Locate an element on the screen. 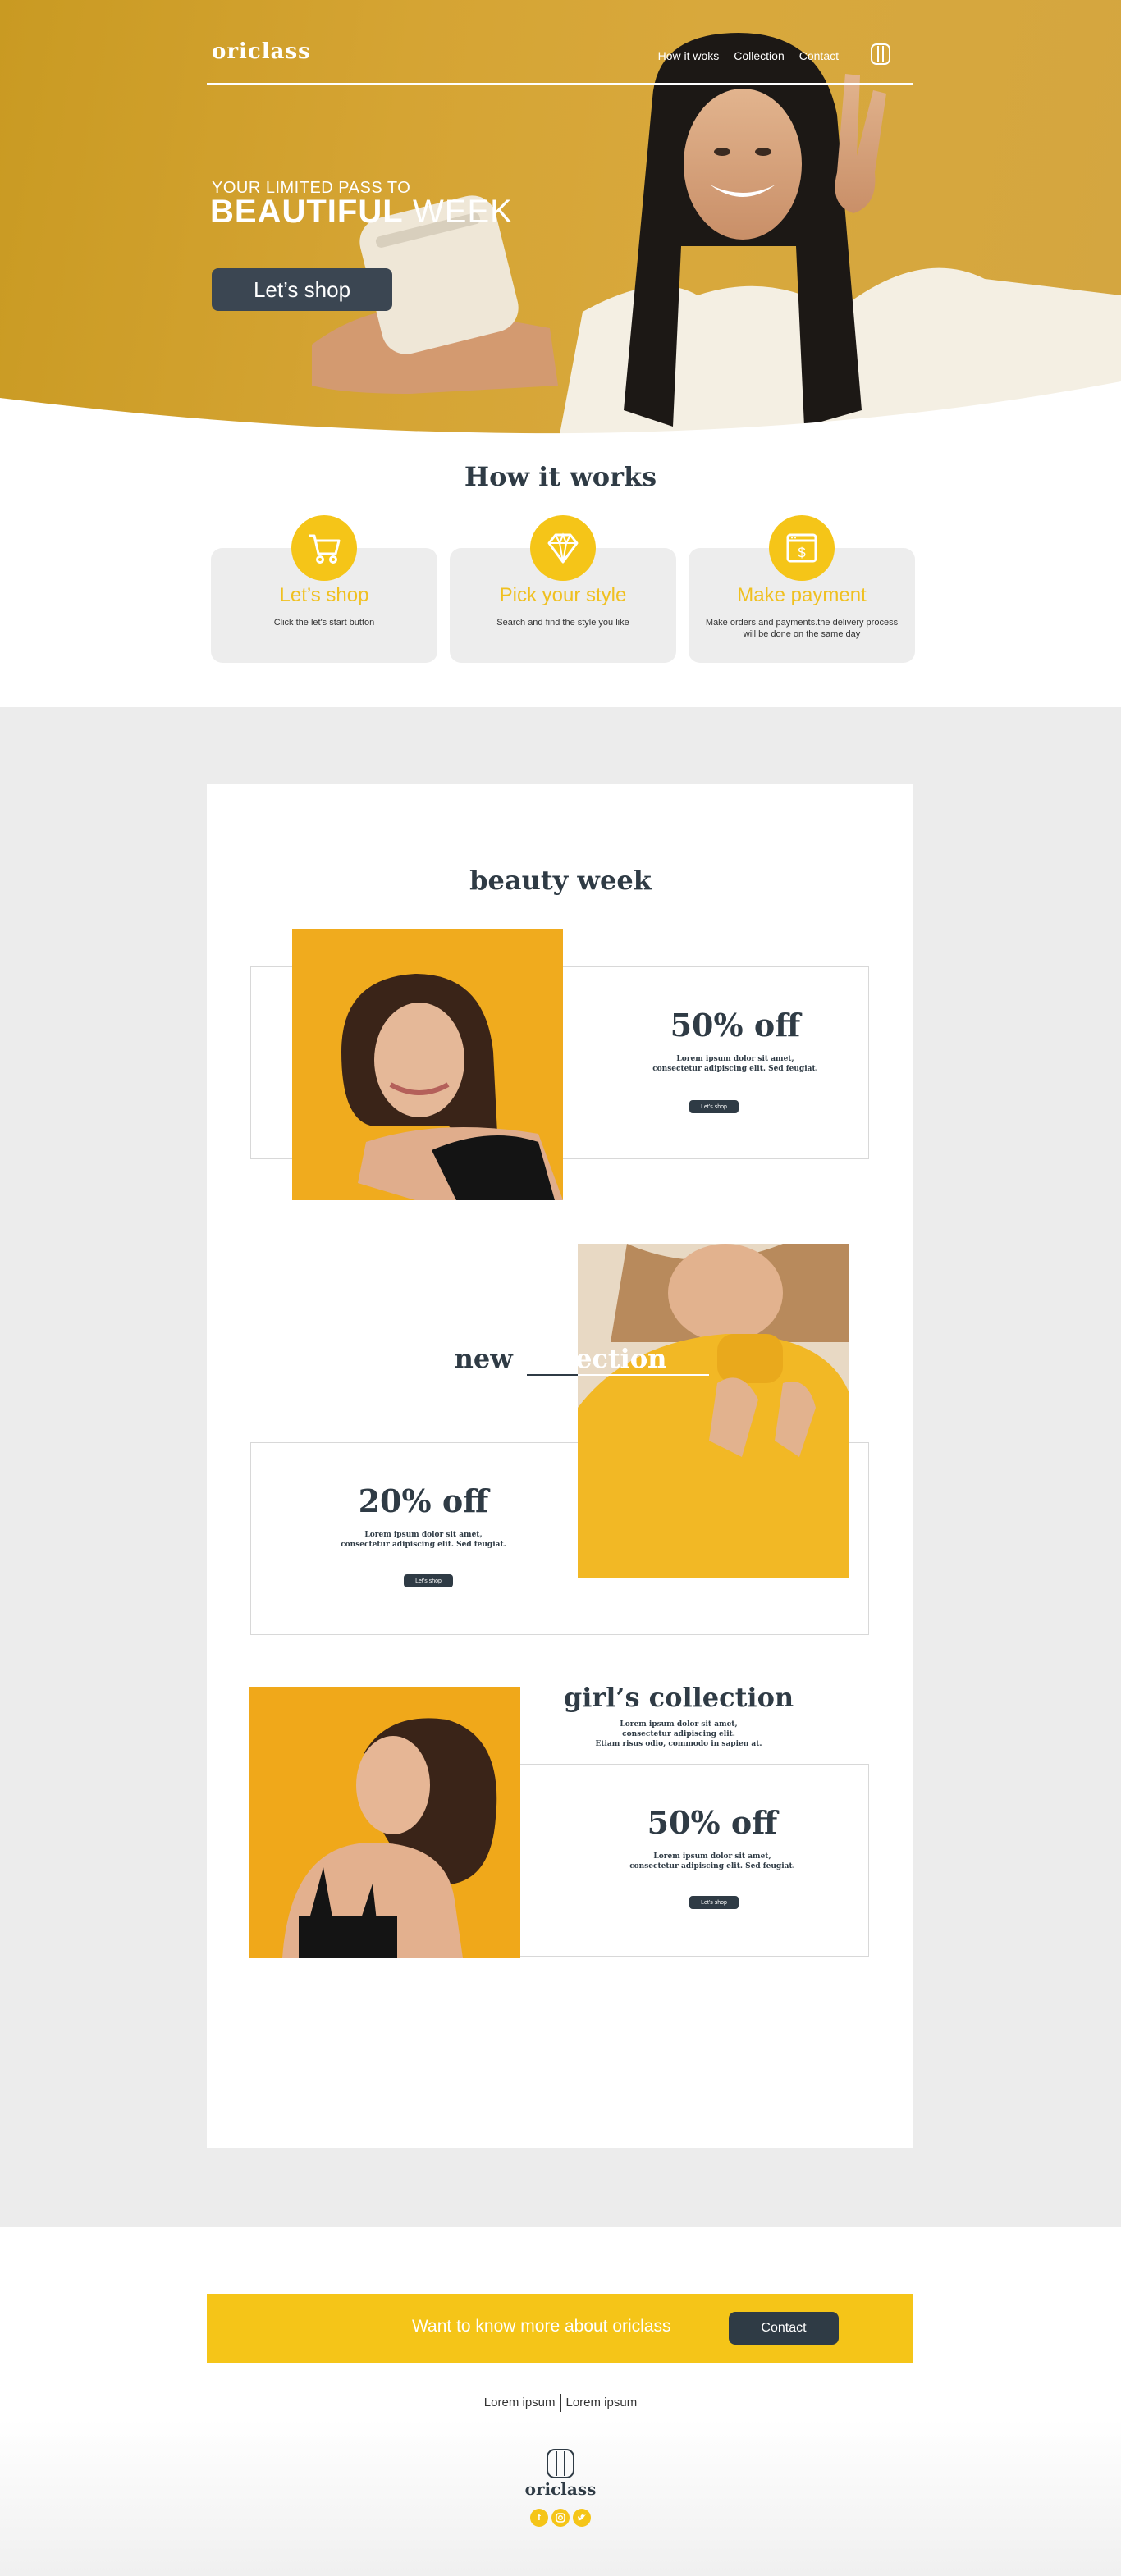 The image size is (1121, 2576). new-shop-button: Let’s shop is located at coordinates (428, 1580).